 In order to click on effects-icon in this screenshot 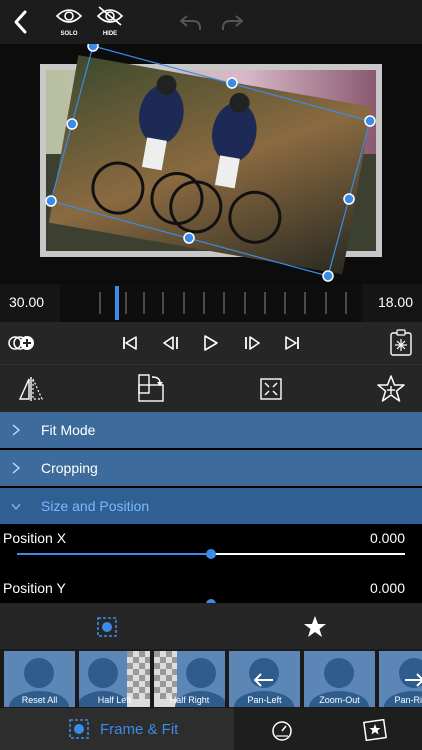, I will do `click(375, 730)`.